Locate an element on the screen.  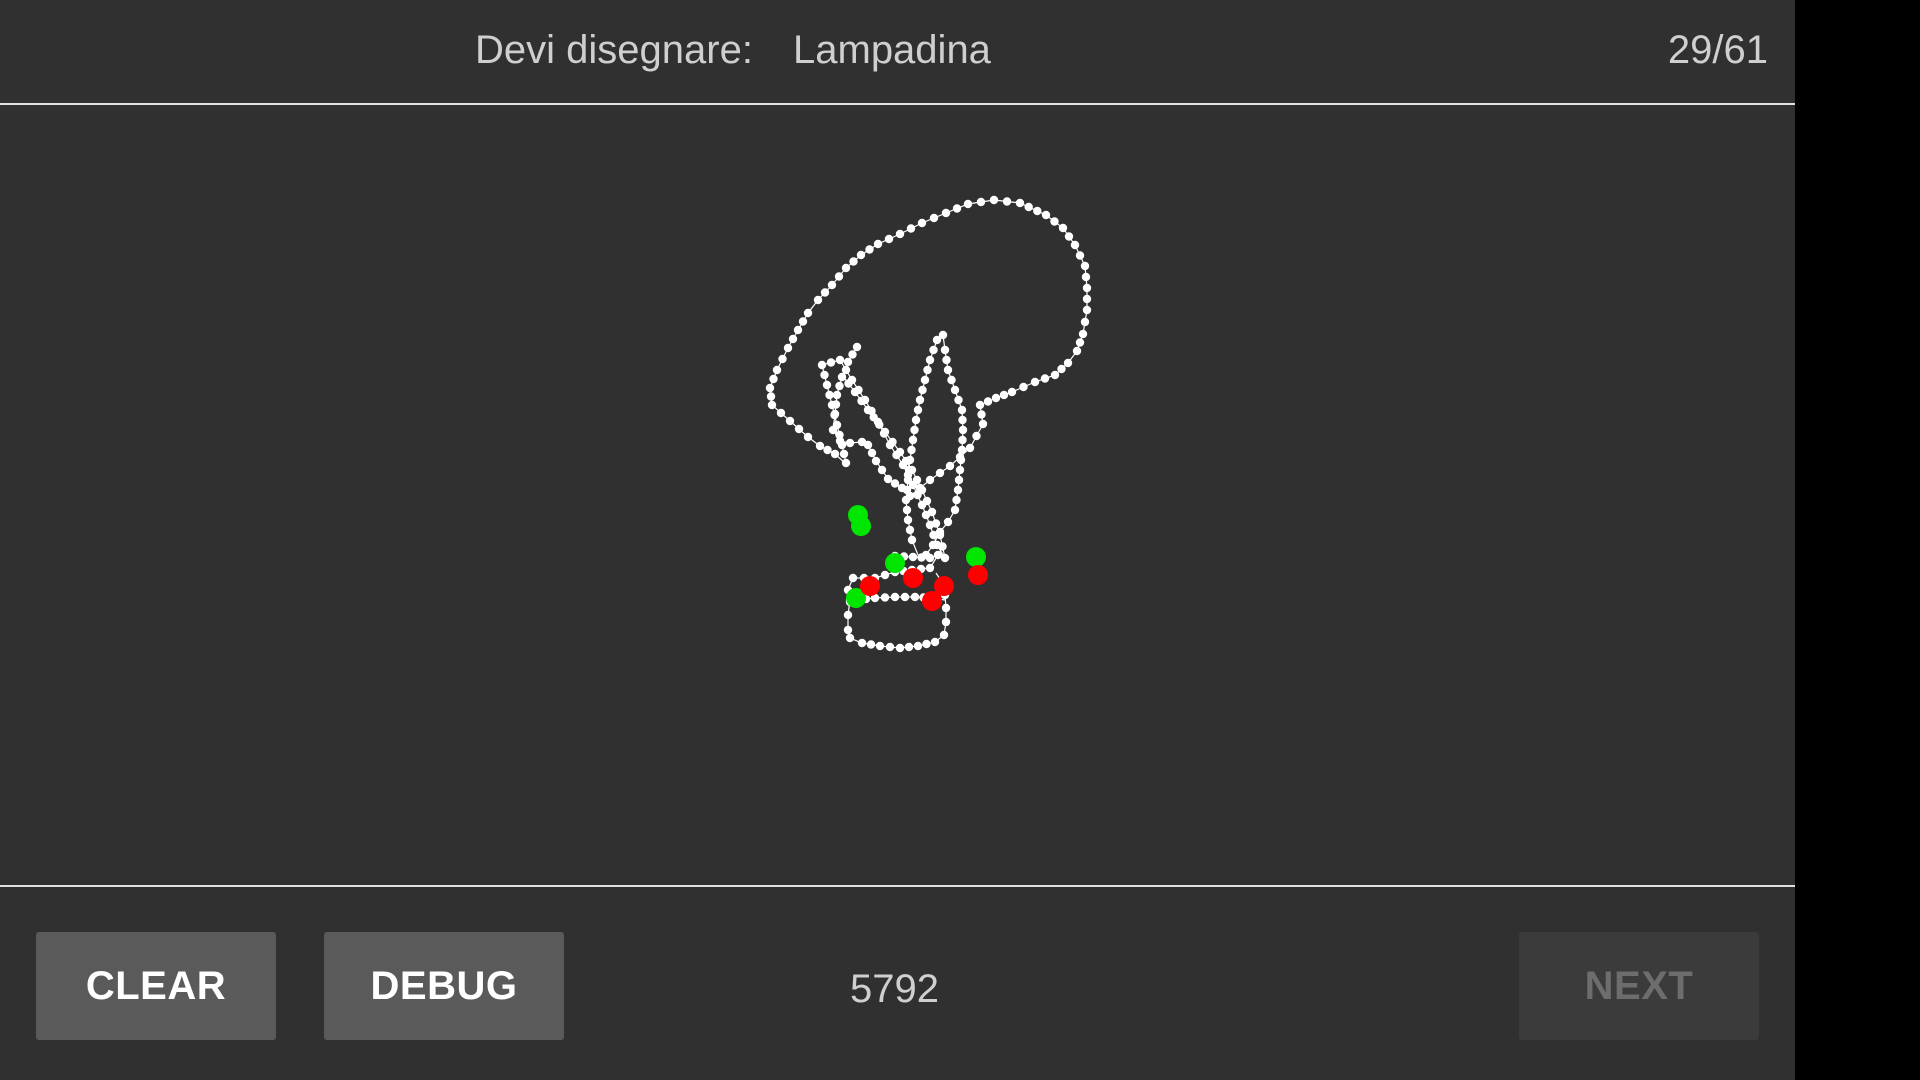
prompt-label: Devi disegnare: is located at coordinates (614, 50).